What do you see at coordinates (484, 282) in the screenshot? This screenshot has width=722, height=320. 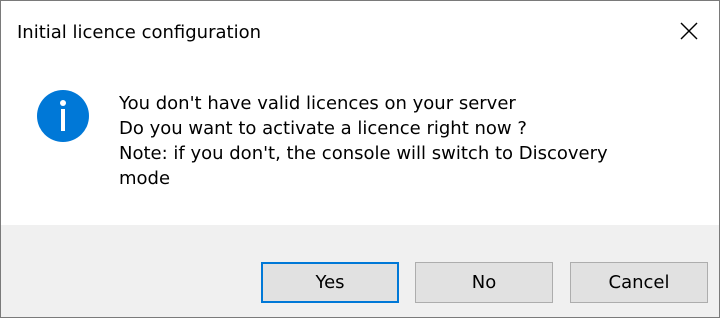 I see `no-button: No` at bounding box center [484, 282].